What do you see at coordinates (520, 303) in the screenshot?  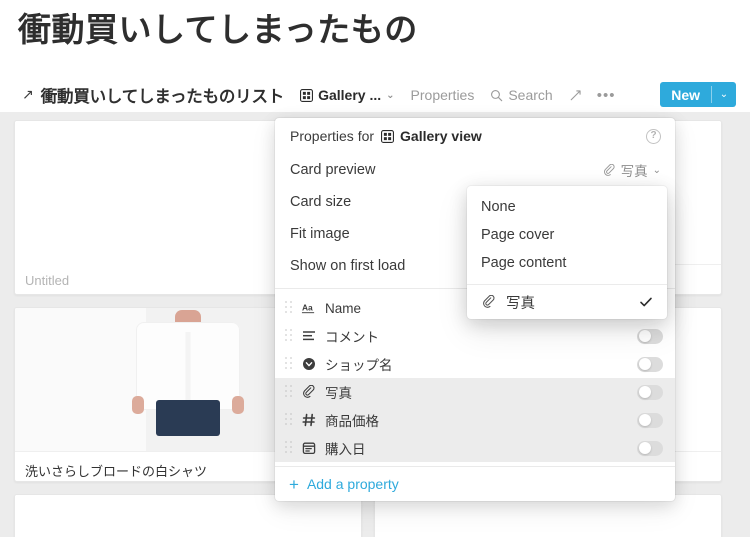 I see `dropdown-item-label: 写真` at bounding box center [520, 303].